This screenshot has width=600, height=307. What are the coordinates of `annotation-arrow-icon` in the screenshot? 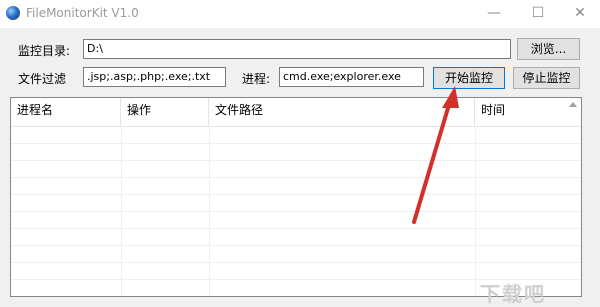 It's located at (435, 155).